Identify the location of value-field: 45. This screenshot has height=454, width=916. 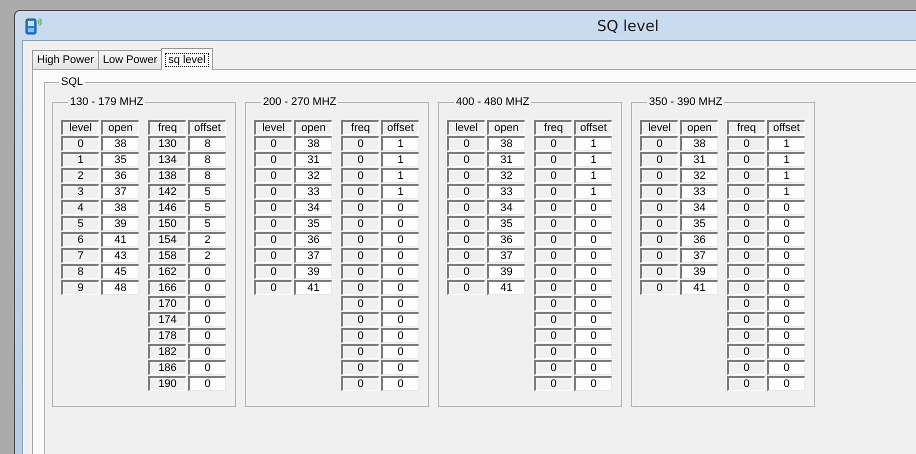
(120, 271).